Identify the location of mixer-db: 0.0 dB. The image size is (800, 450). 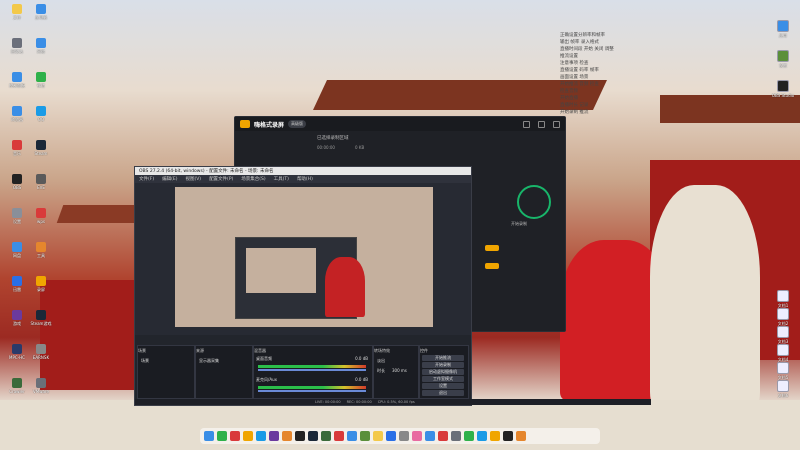
(361, 379).